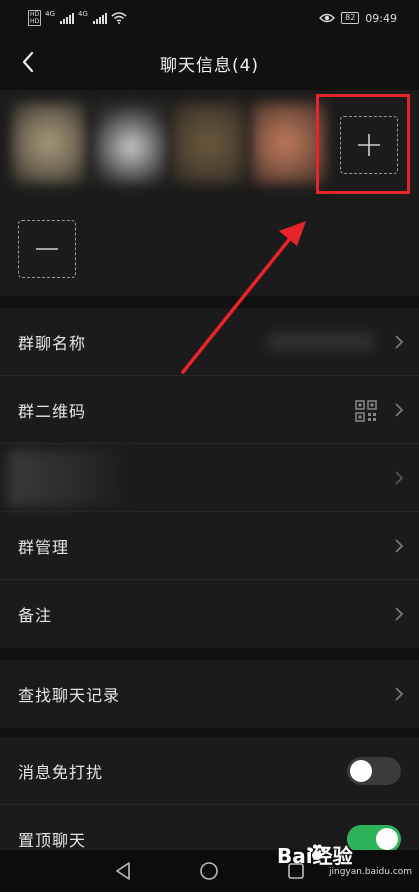 Image resolution: width=419 pixels, height=892 pixels. I want to click on group-management-label: 群管理, so click(44, 547).